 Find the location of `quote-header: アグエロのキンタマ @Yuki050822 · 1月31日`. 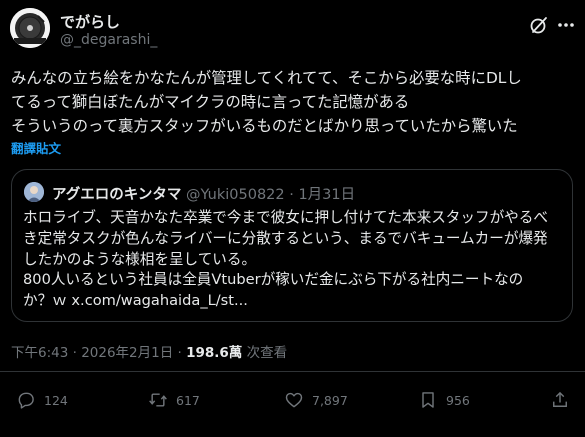

quote-header: アグエロのキンタマ @Yuki050822 · 1月31日 is located at coordinates (203, 193).